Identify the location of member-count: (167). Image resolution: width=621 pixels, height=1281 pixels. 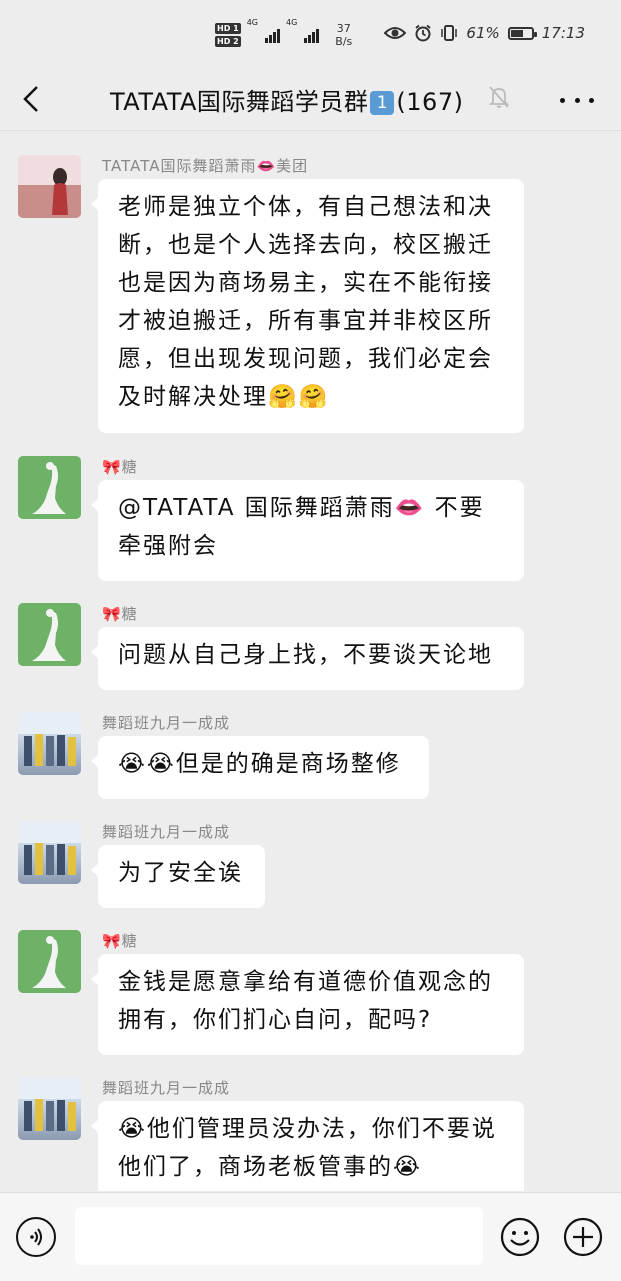
(430, 102).